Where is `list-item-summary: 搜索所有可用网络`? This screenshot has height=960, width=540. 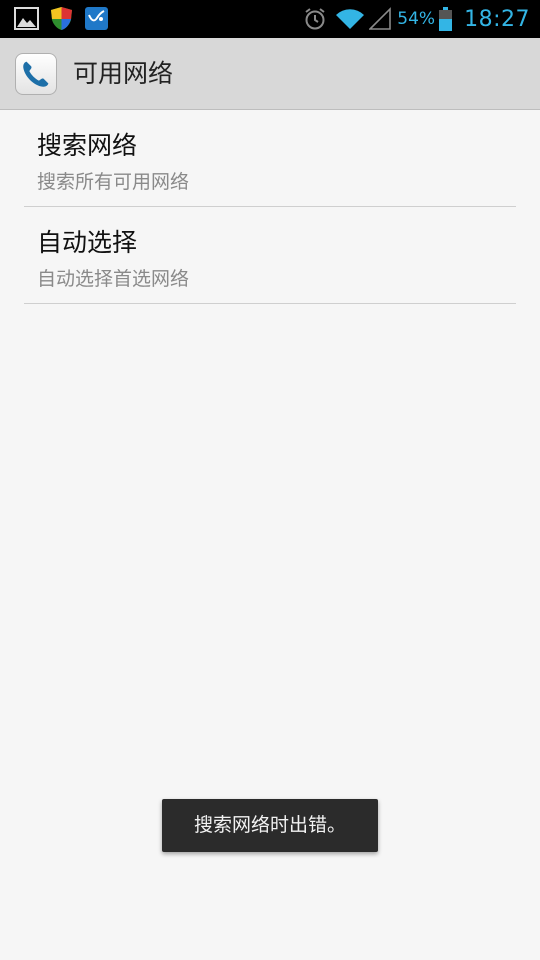
list-item-summary: 搜索所有可用网络 is located at coordinates (113, 182).